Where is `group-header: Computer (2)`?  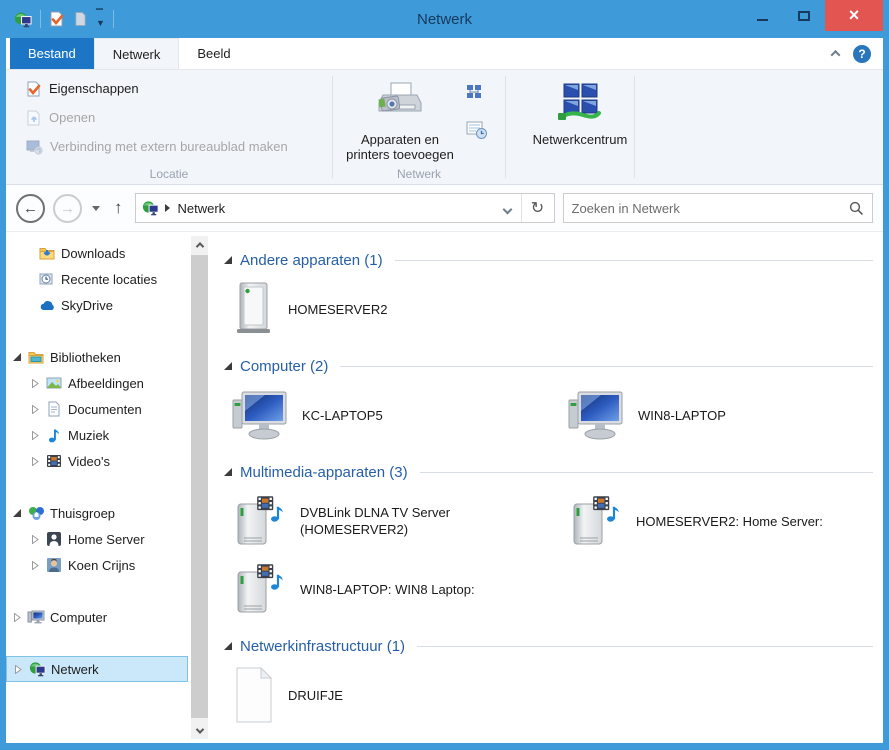 group-header: Computer (2) is located at coordinates (548, 366).